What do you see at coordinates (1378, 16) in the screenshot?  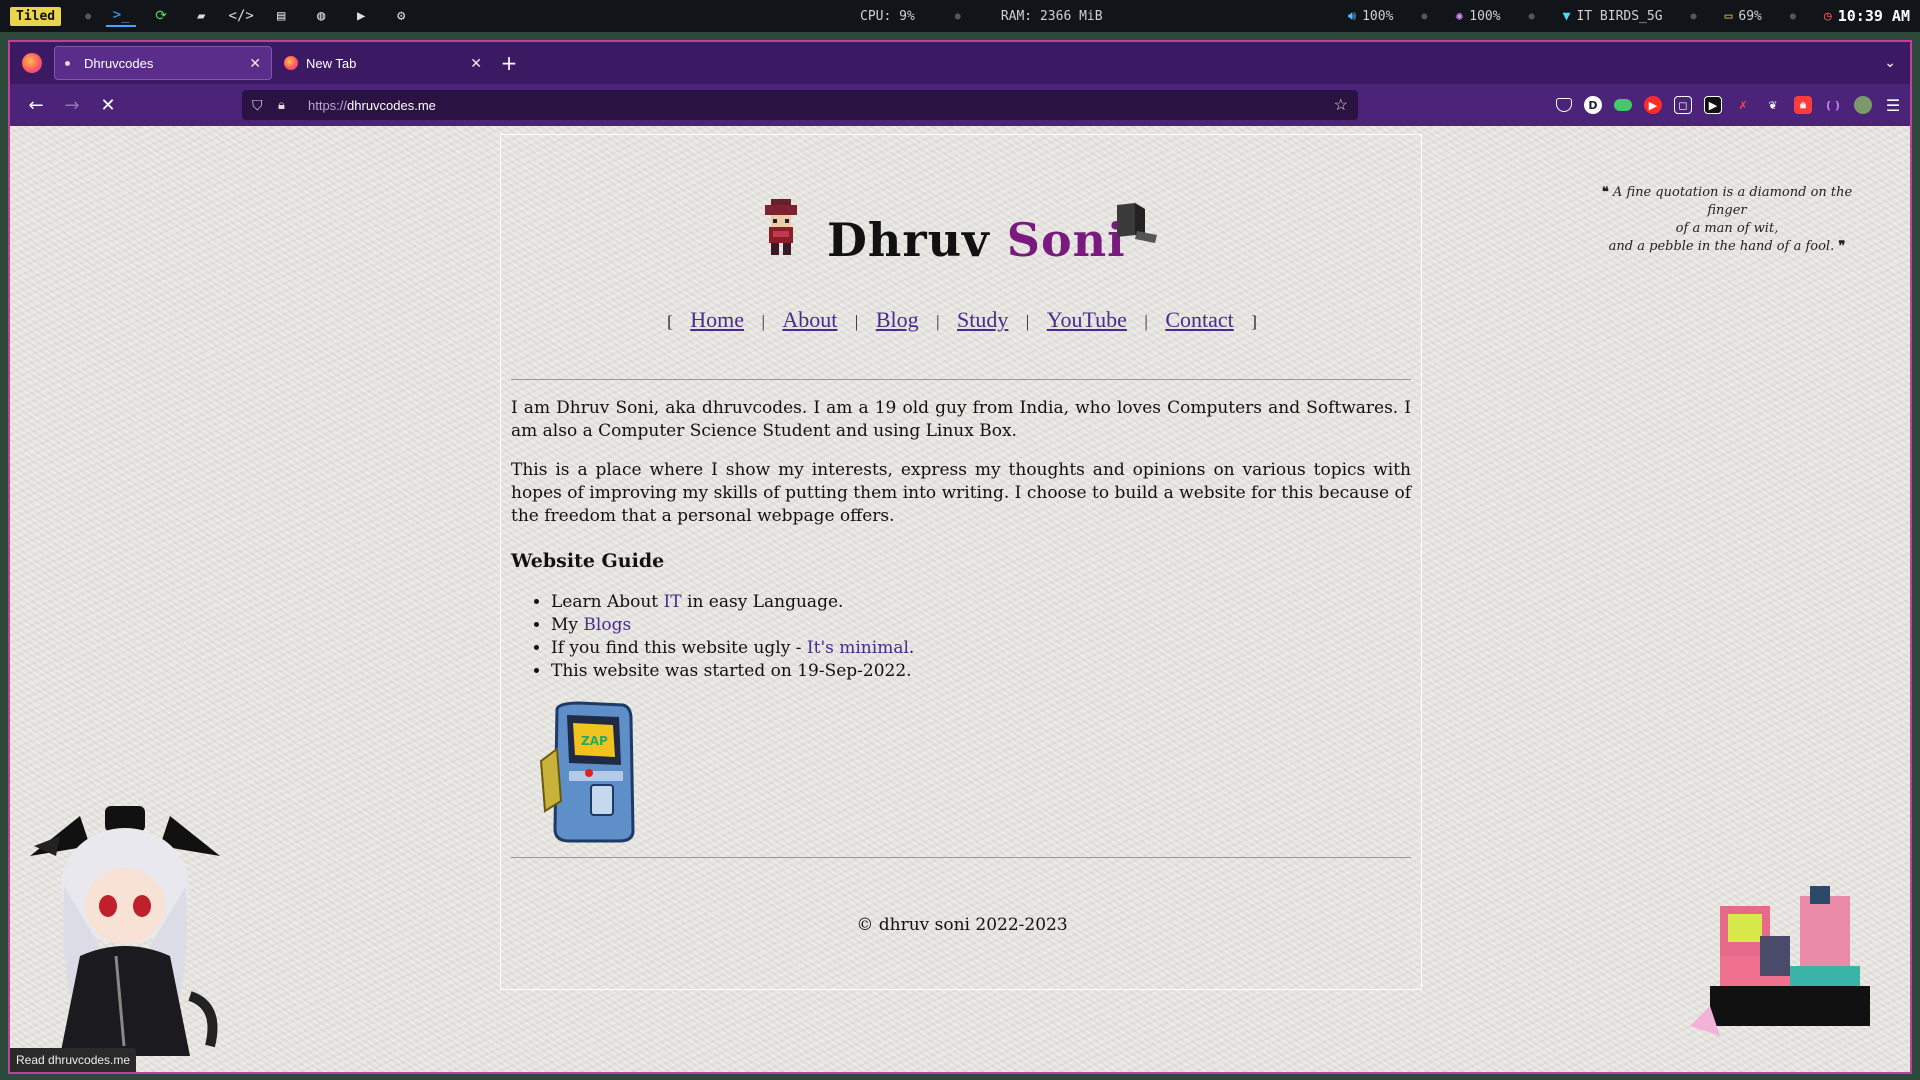 I see `volume-value: 100%` at bounding box center [1378, 16].